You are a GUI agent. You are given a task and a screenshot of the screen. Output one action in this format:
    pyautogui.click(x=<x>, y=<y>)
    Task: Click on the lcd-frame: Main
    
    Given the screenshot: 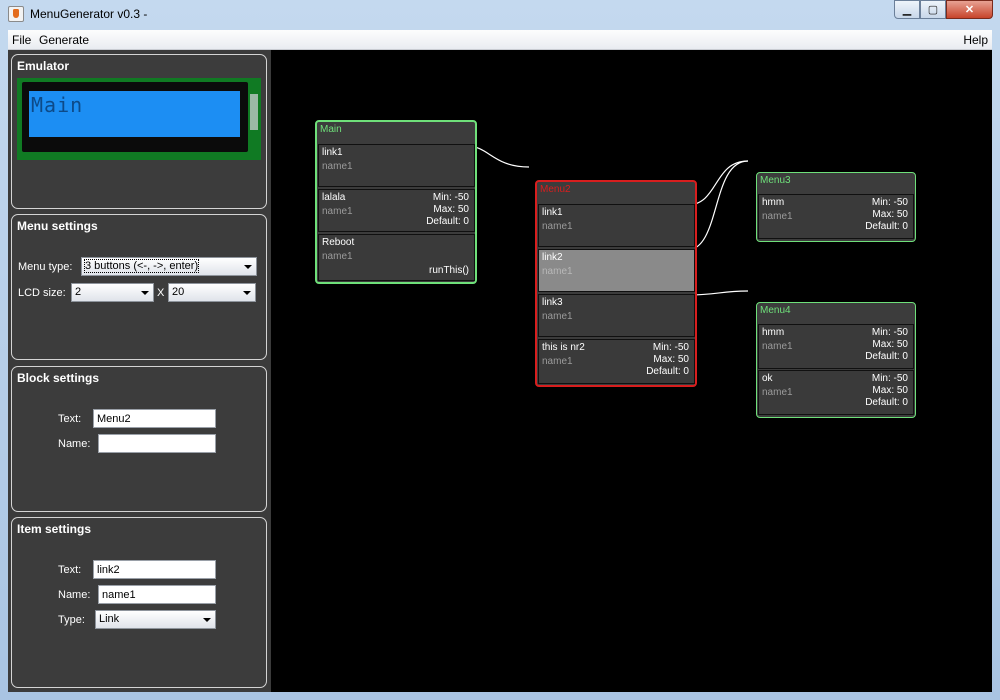 What is the action you would take?
    pyautogui.click(x=135, y=117)
    